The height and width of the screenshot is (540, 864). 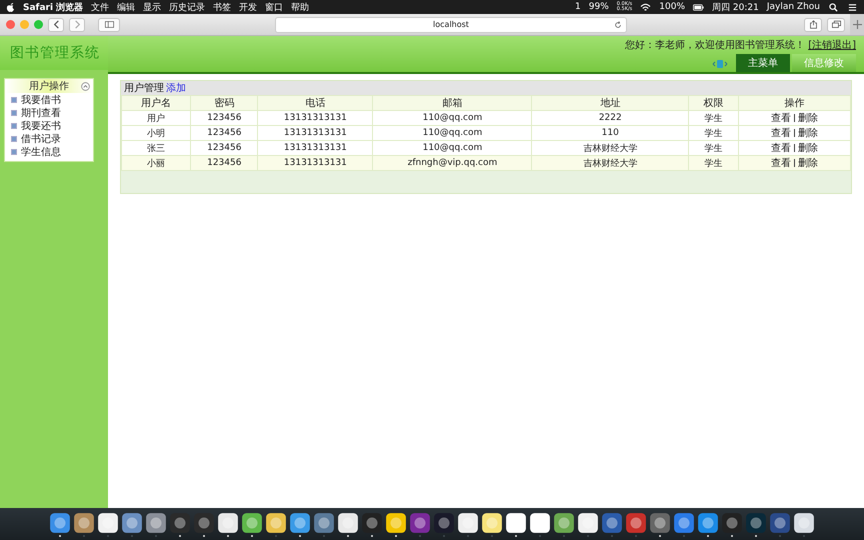 What do you see at coordinates (713, 103) in the screenshot?
I see `column-header: 权限` at bounding box center [713, 103].